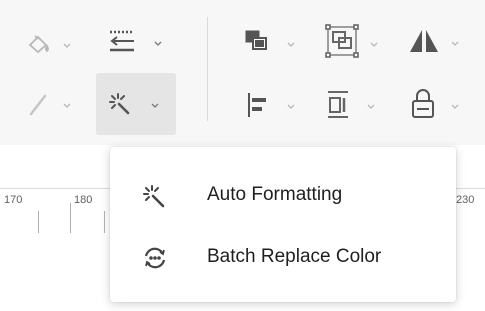 The image size is (485, 311). What do you see at coordinates (83, 200) in the screenshot?
I see `ruler-label: 180` at bounding box center [83, 200].